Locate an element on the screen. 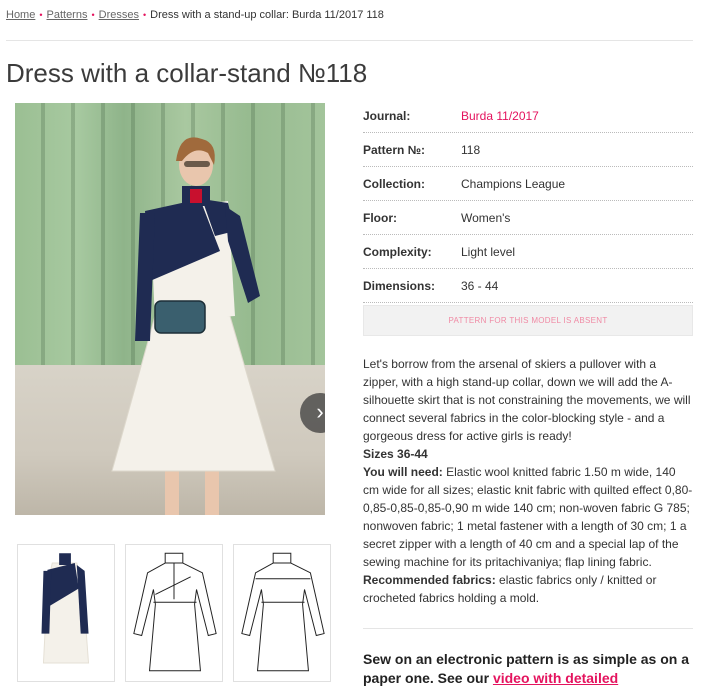  spec-label: Dimensions: is located at coordinates (399, 285).